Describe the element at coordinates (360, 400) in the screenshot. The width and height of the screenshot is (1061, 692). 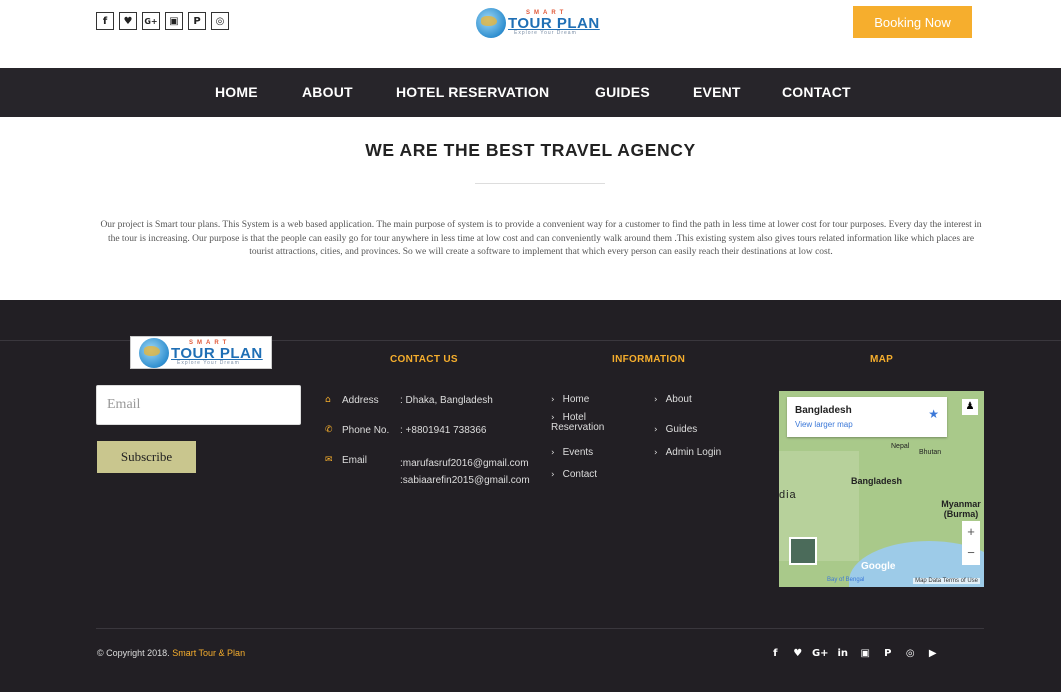
I see `address-label: Address` at that location.